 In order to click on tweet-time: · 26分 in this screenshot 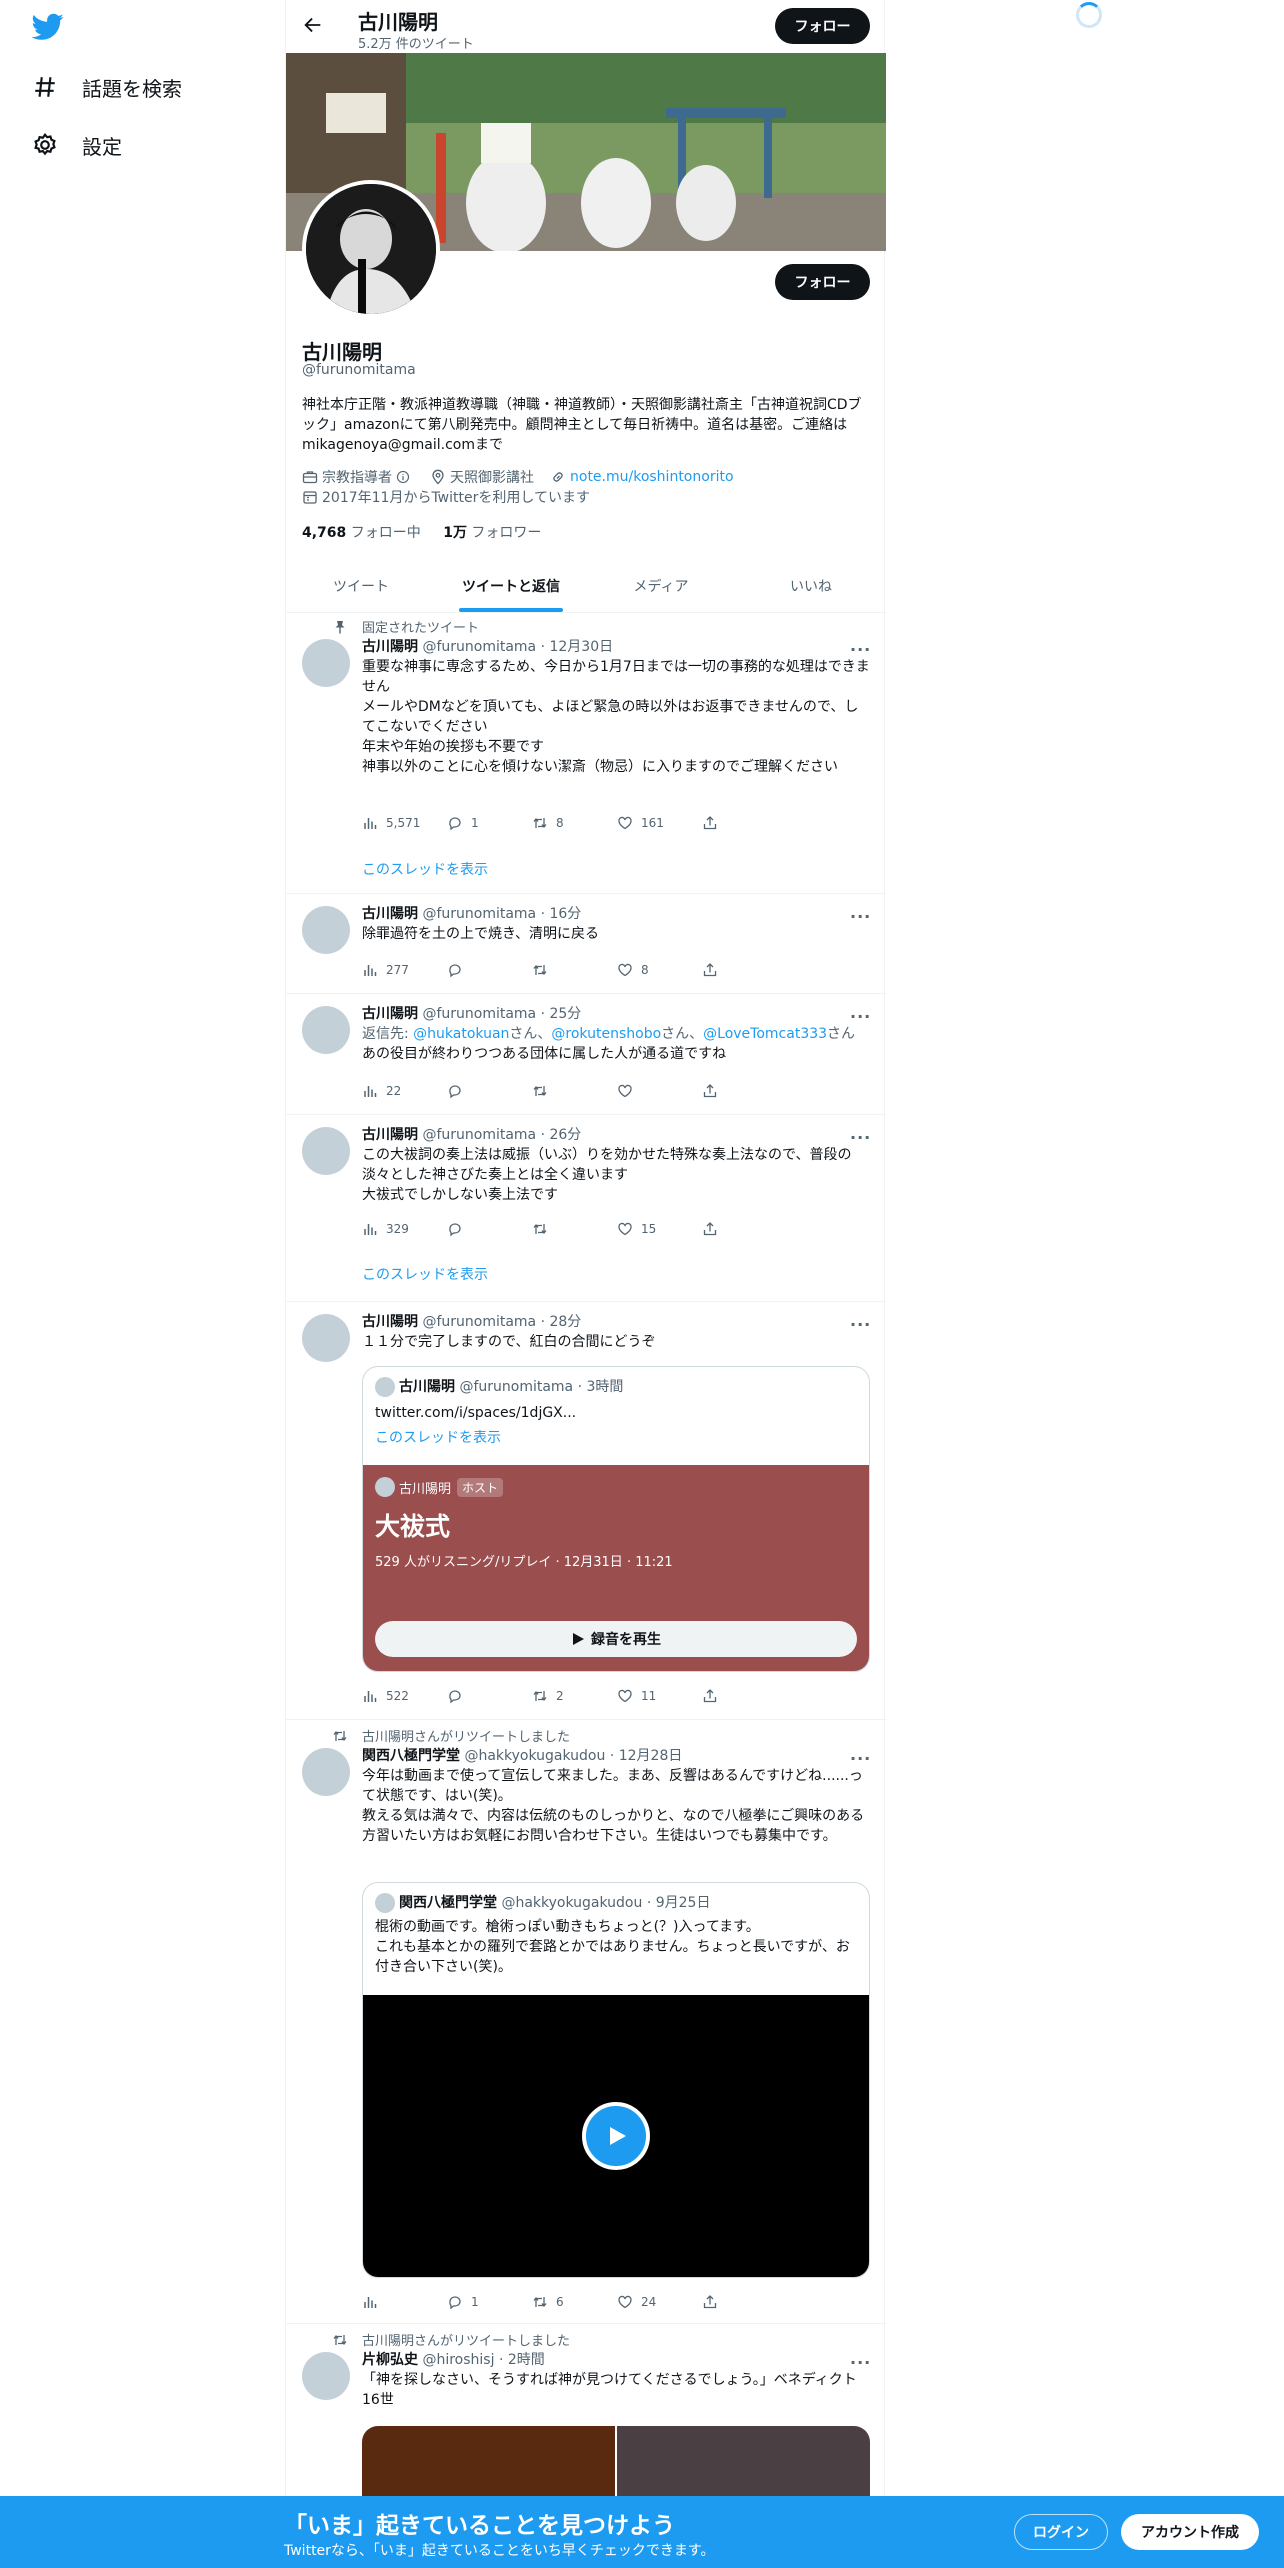, I will do `click(561, 1135)`.